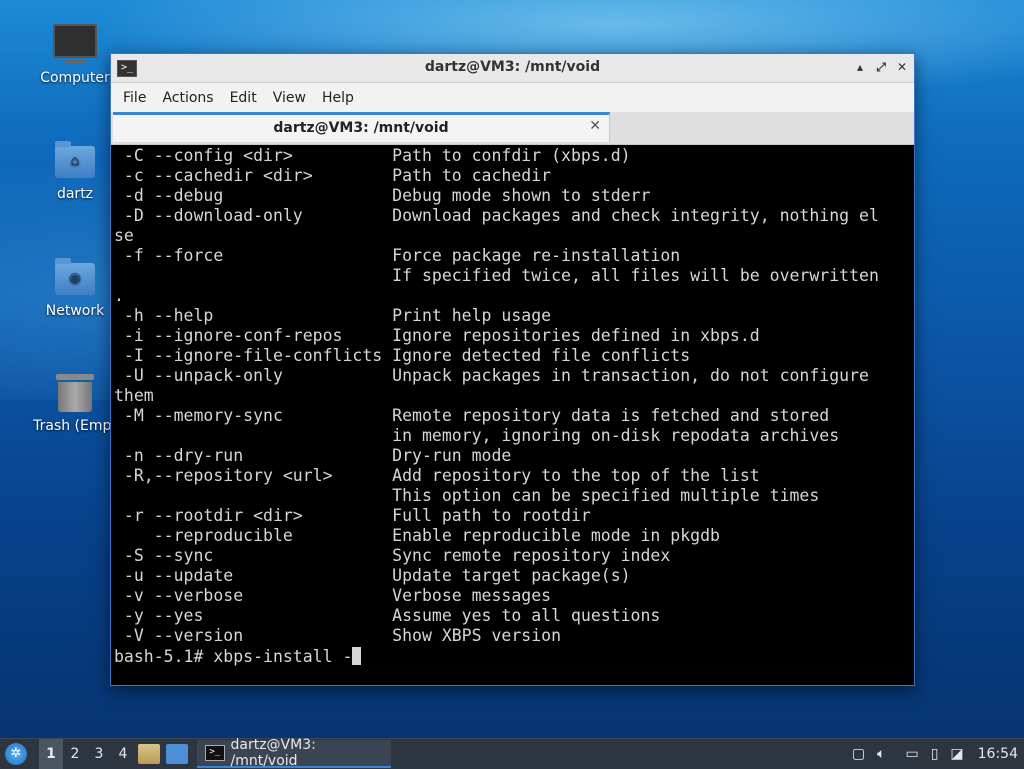  Describe the element at coordinates (881, 754) in the screenshot. I see `volume-icon: 🔈︎` at that location.